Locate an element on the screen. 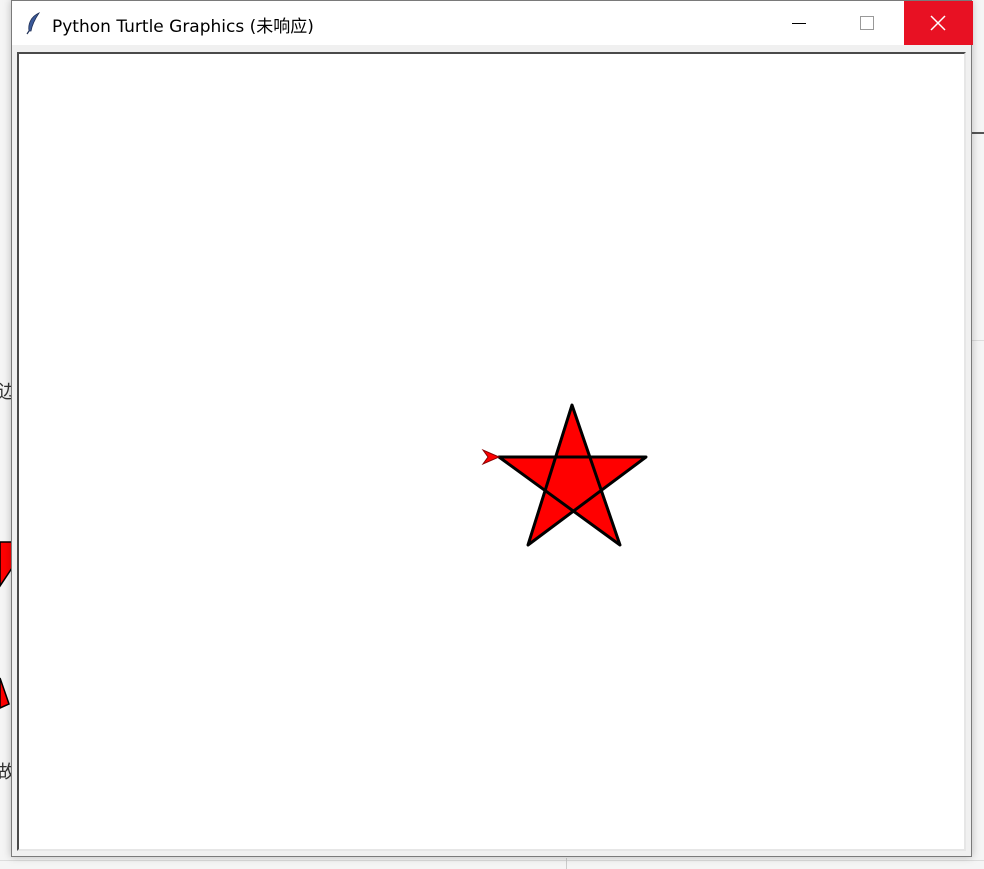  red-star is located at coordinates (572, 475).